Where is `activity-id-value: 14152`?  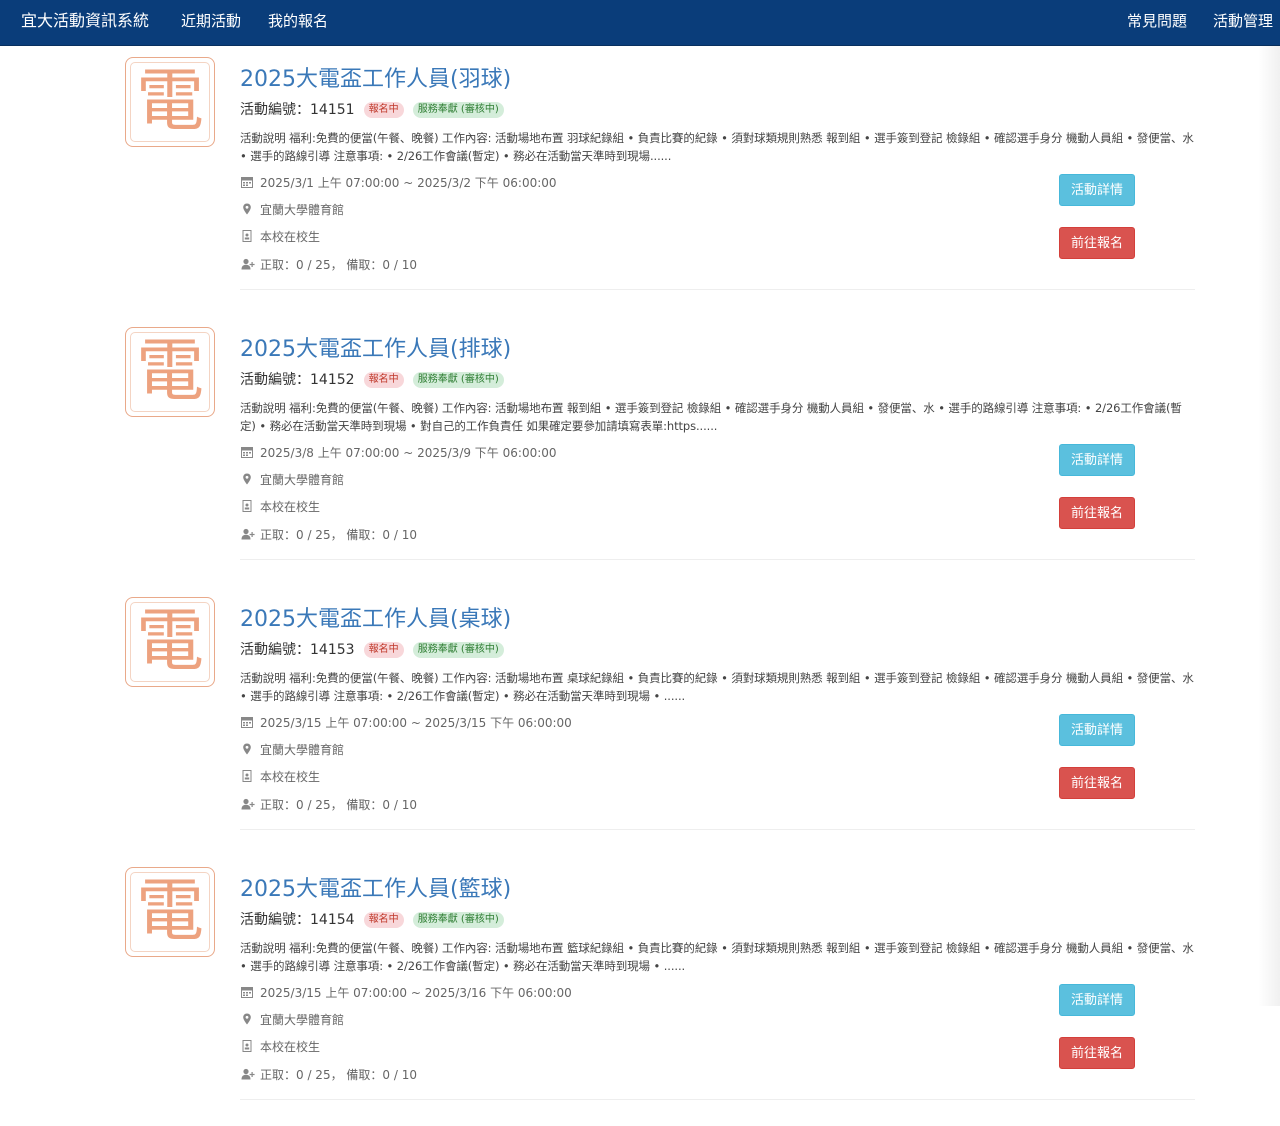
activity-id-value: 14152 is located at coordinates (332, 380).